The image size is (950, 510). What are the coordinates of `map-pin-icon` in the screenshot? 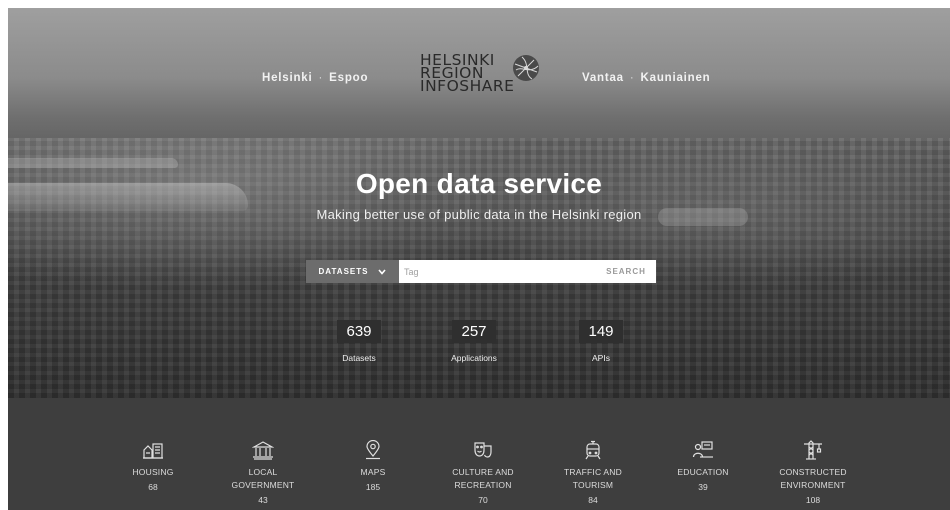 It's located at (373, 450).